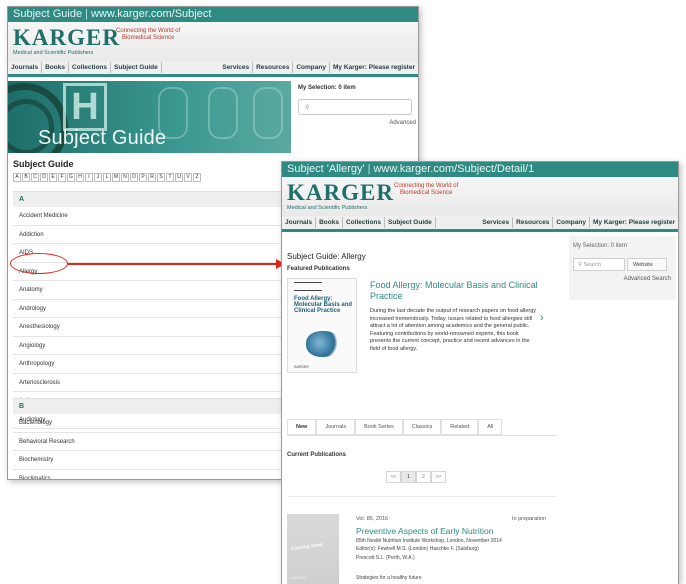 Image resolution: width=686 pixels, height=584 pixels. What do you see at coordinates (80, 177) in the screenshot?
I see `letter-h: H` at bounding box center [80, 177].